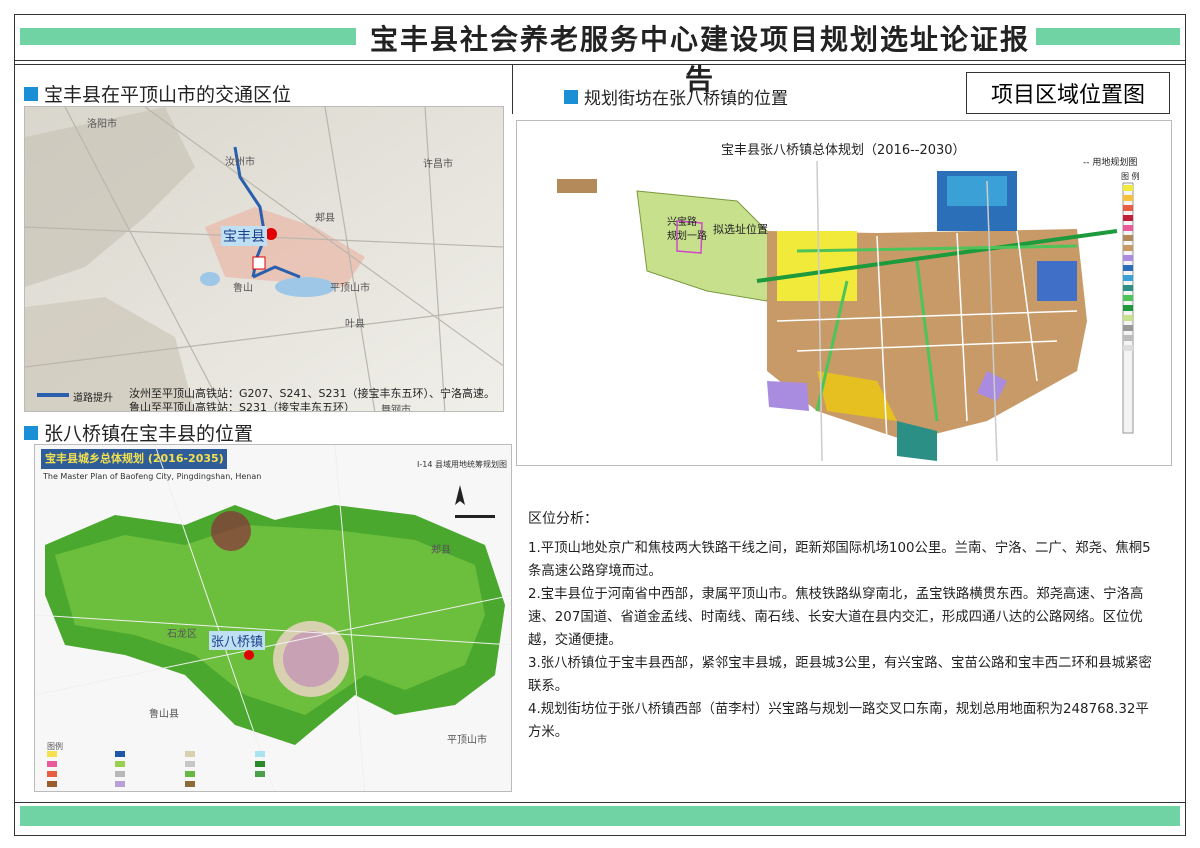 This screenshot has width=1200, height=848. I want to click on footer-band, so click(600, 816).